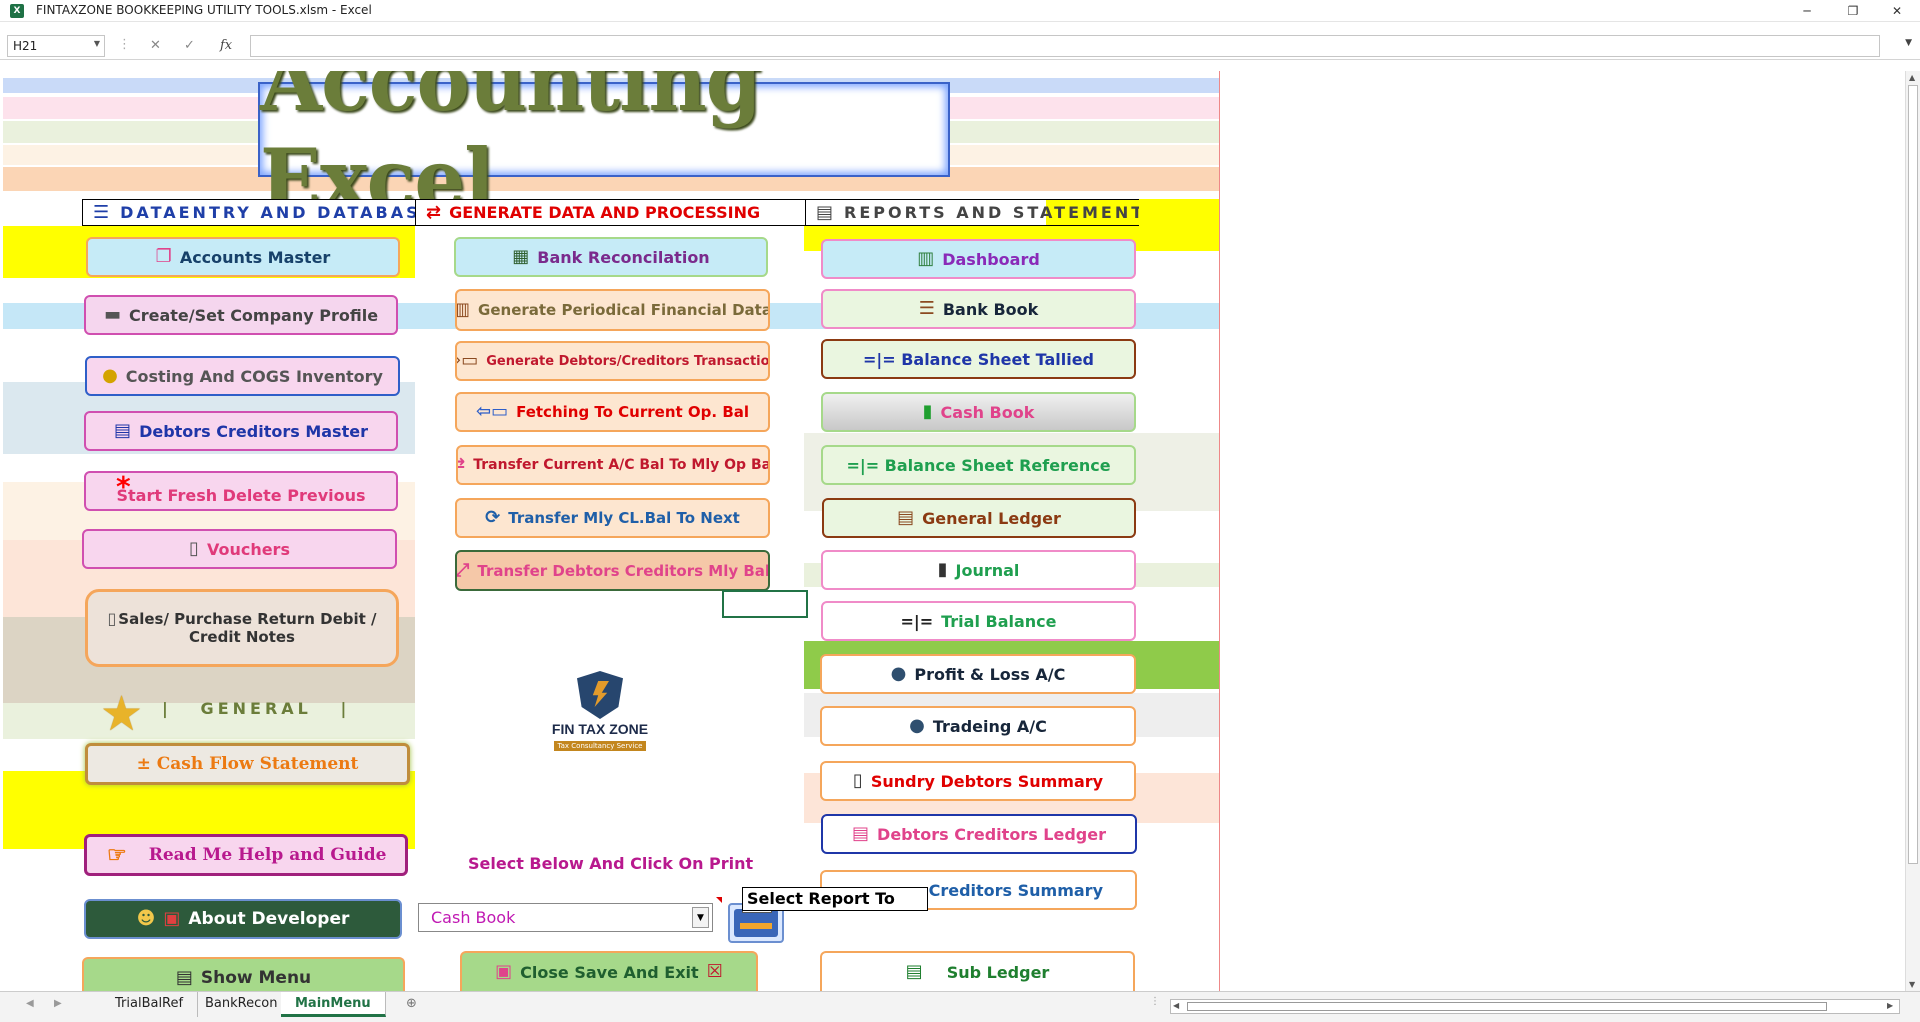 This screenshot has width=1920, height=1022. Describe the element at coordinates (756, 919) in the screenshot. I see `printer-icon` at that location.